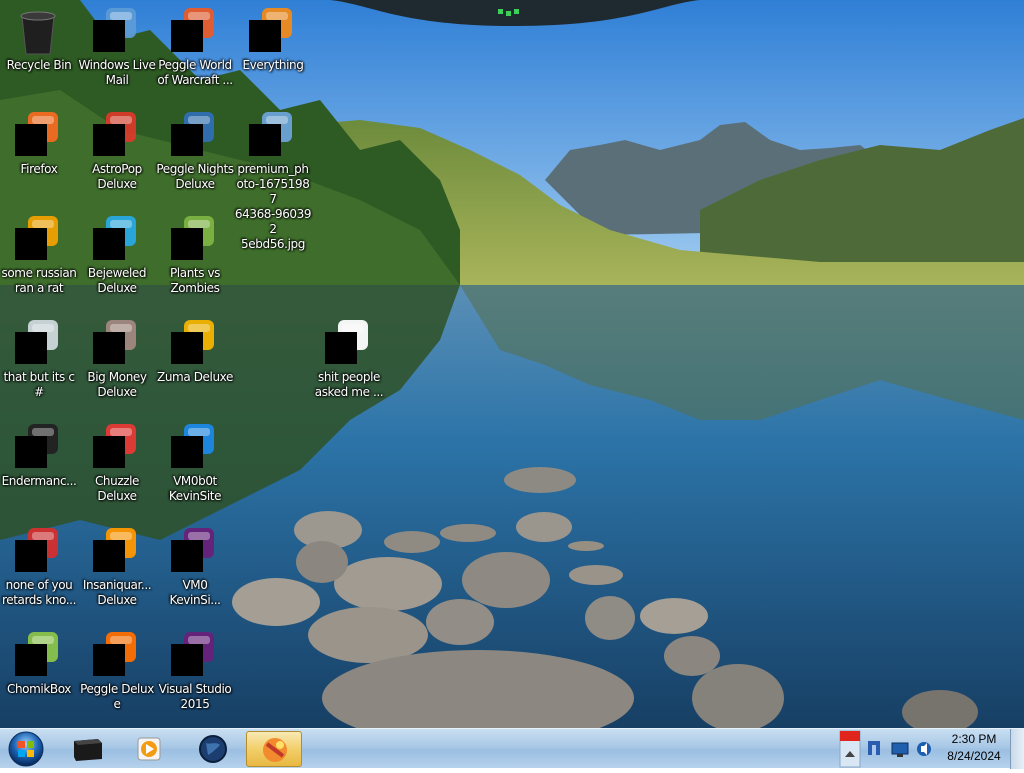 This screenshot has width=1024, height=773. I want to click on recycle-bin-icon, so click(39, 31).